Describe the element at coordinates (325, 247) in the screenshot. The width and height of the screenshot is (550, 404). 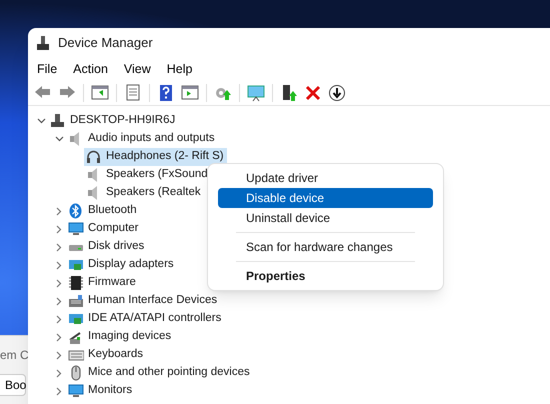
I see `menu-item: Scan for hardware changes` at that location.